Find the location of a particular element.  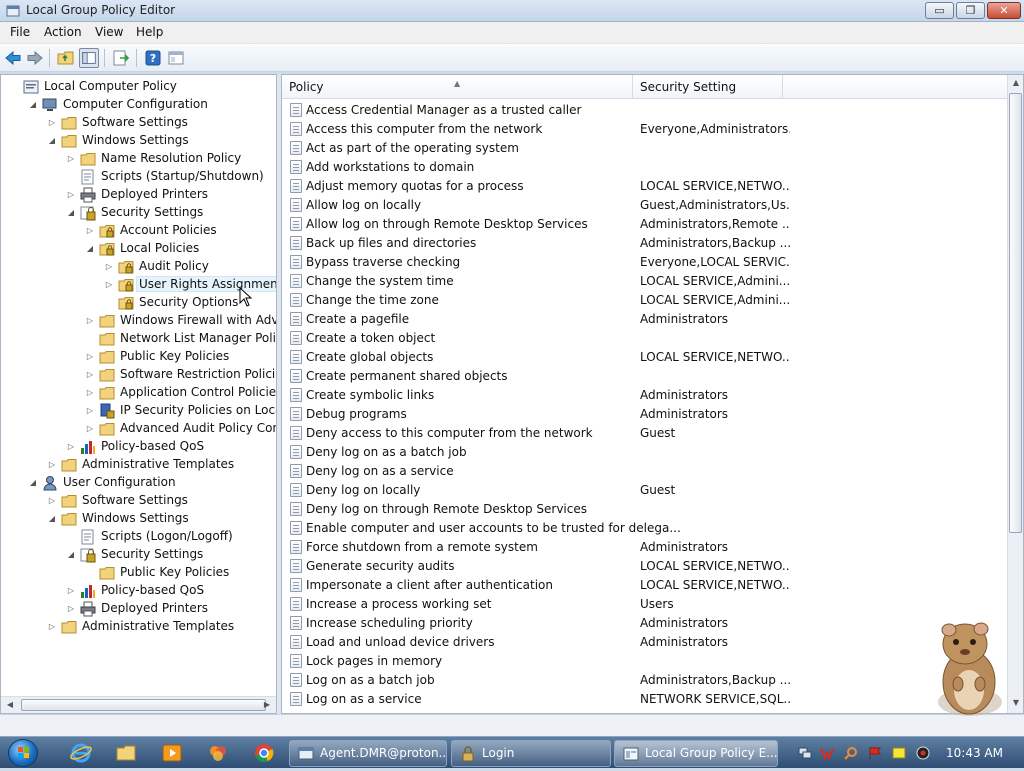

back-arrow-icon is located at coordinates (13, 58).